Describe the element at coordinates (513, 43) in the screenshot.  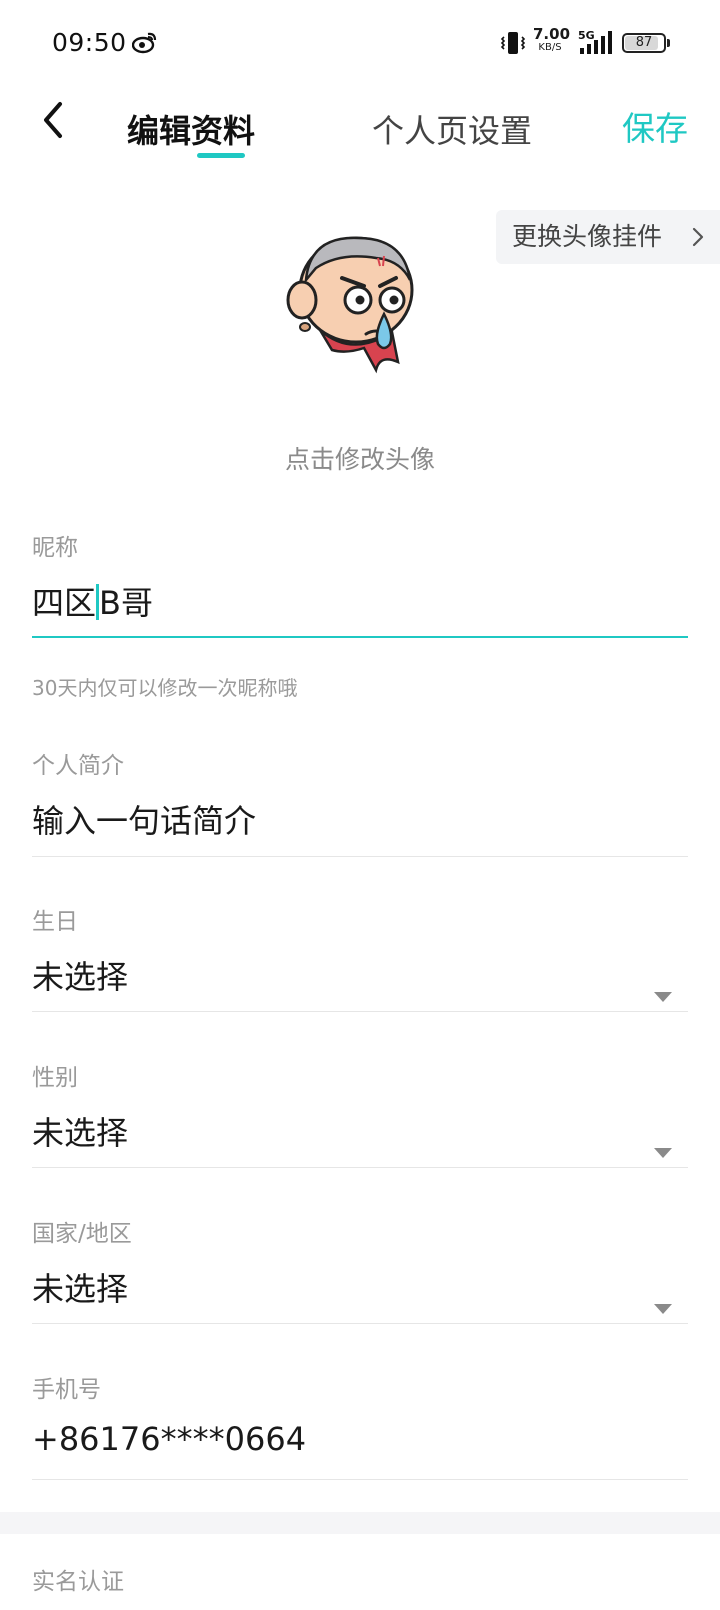
I see `vibrate-icon` at that location.